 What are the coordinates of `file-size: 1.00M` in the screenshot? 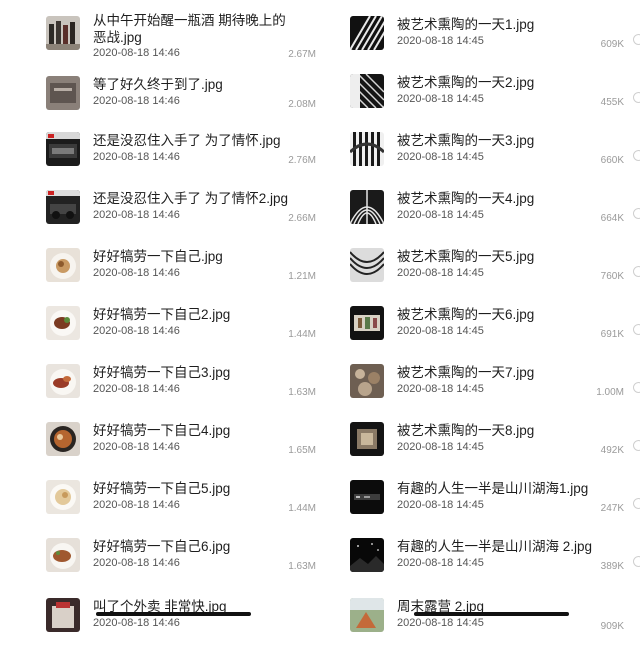 It's located at (610, 392).